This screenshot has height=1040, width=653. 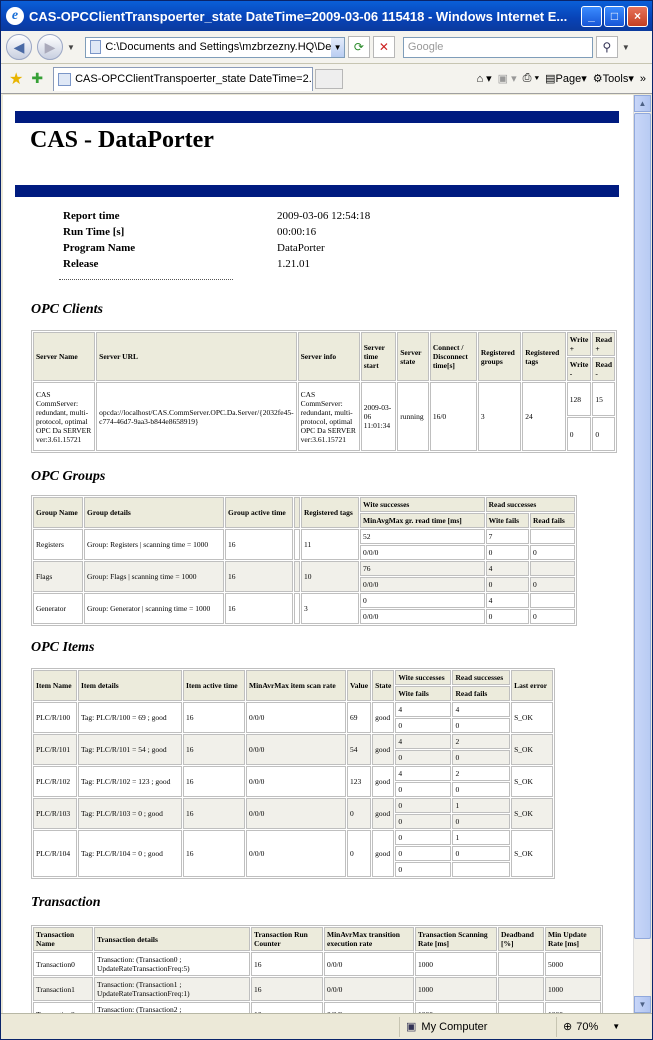 I want to click on page-menu-label: Page, so click(x=568, y=78).